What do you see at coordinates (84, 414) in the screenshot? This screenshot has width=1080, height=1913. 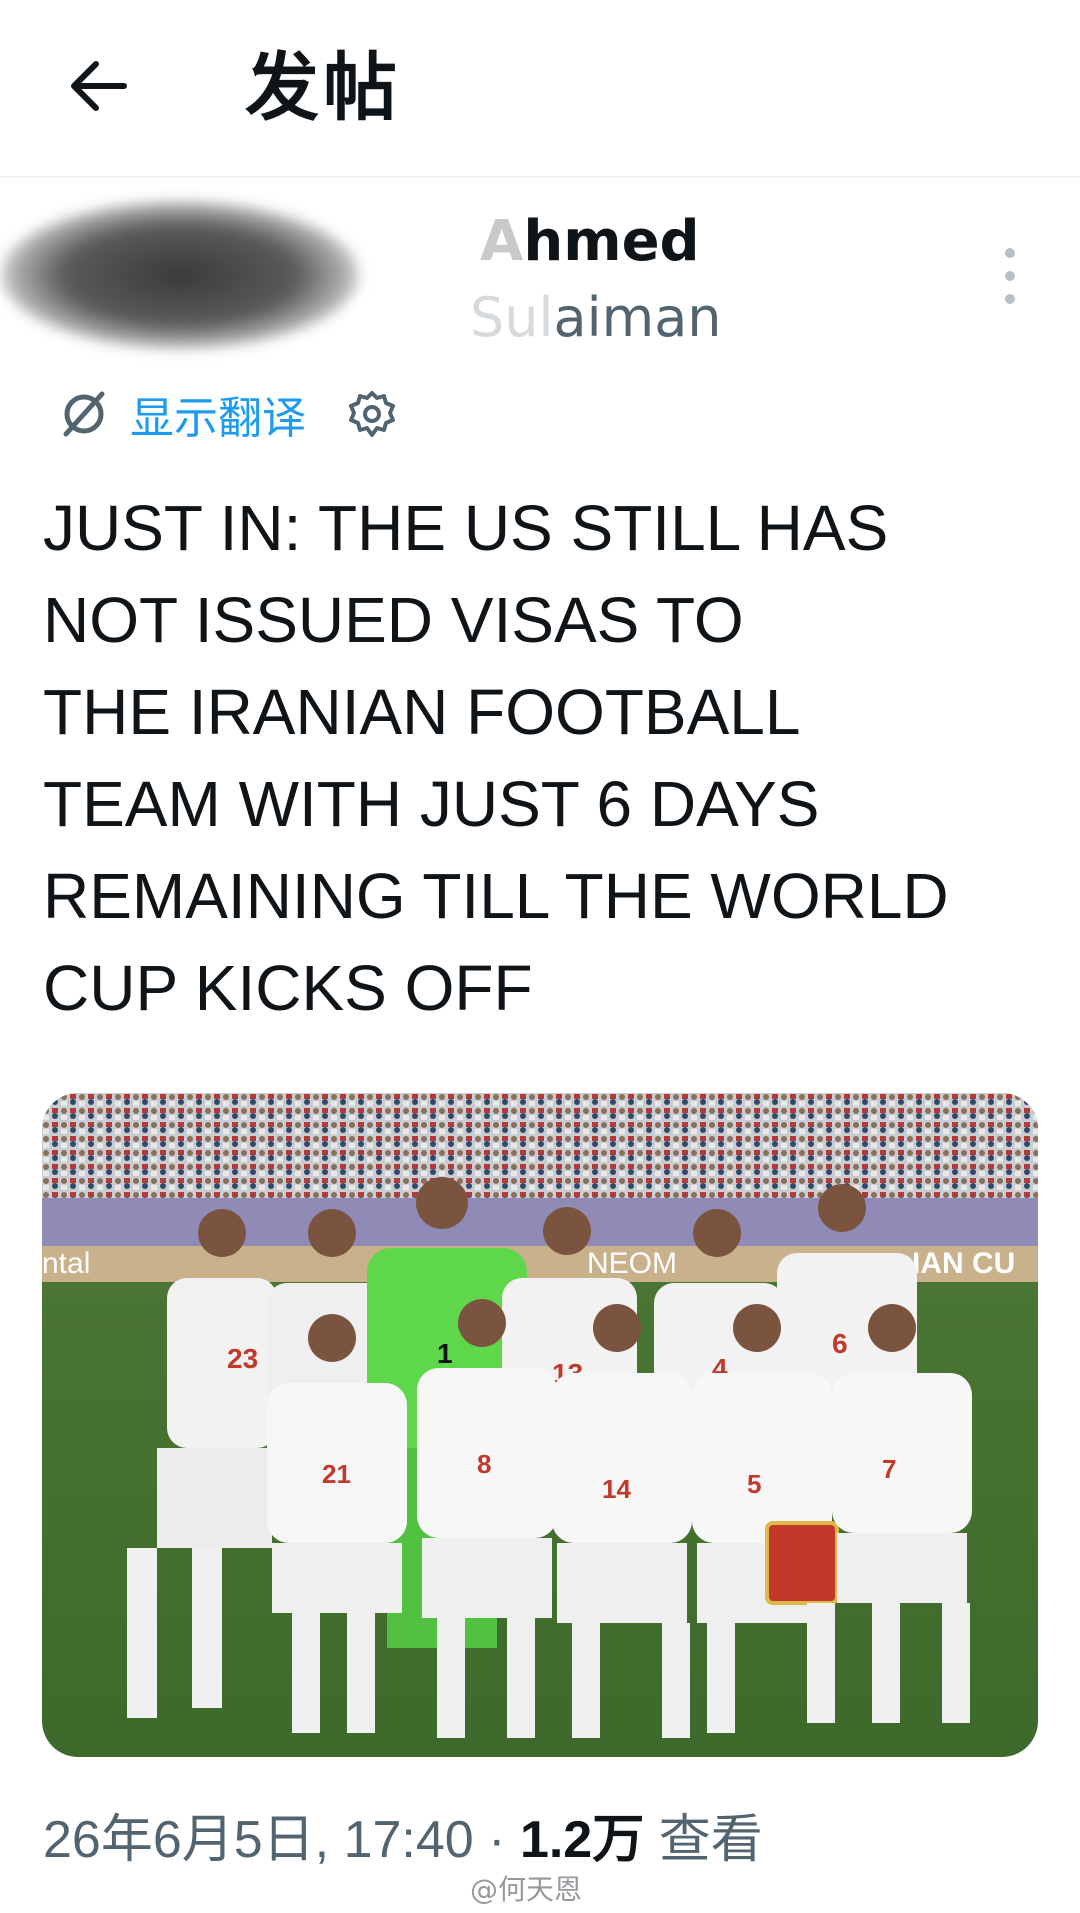 I see `translate-icon` at bounding box center [84, 414].